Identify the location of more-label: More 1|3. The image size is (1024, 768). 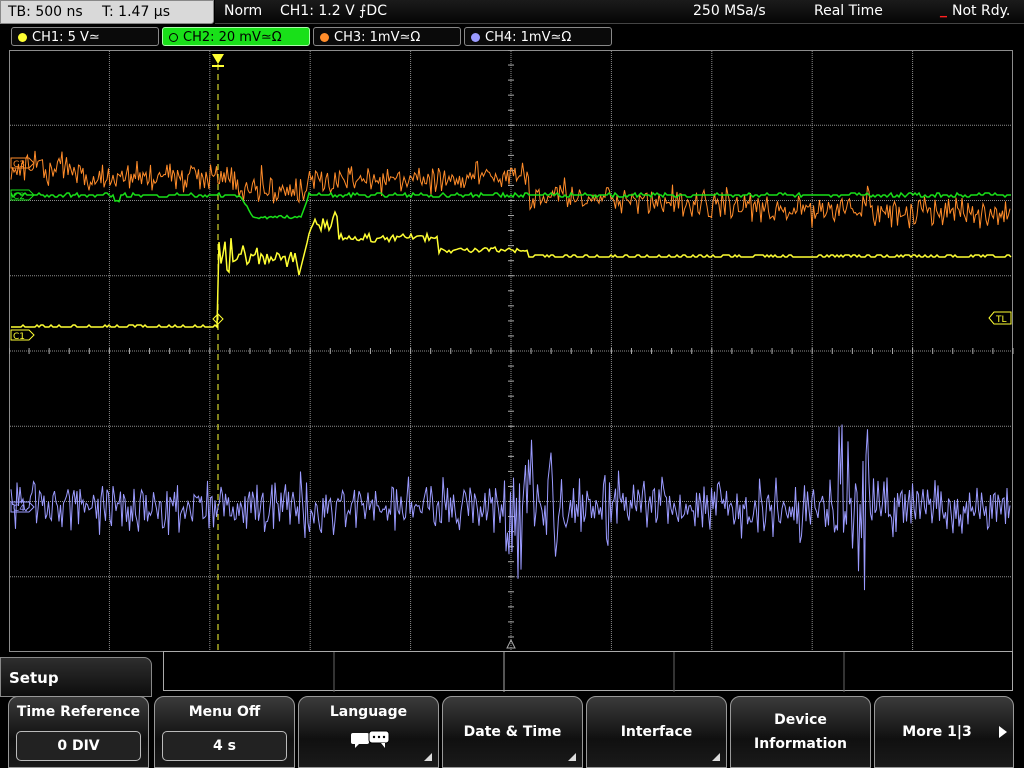
(937, 732).